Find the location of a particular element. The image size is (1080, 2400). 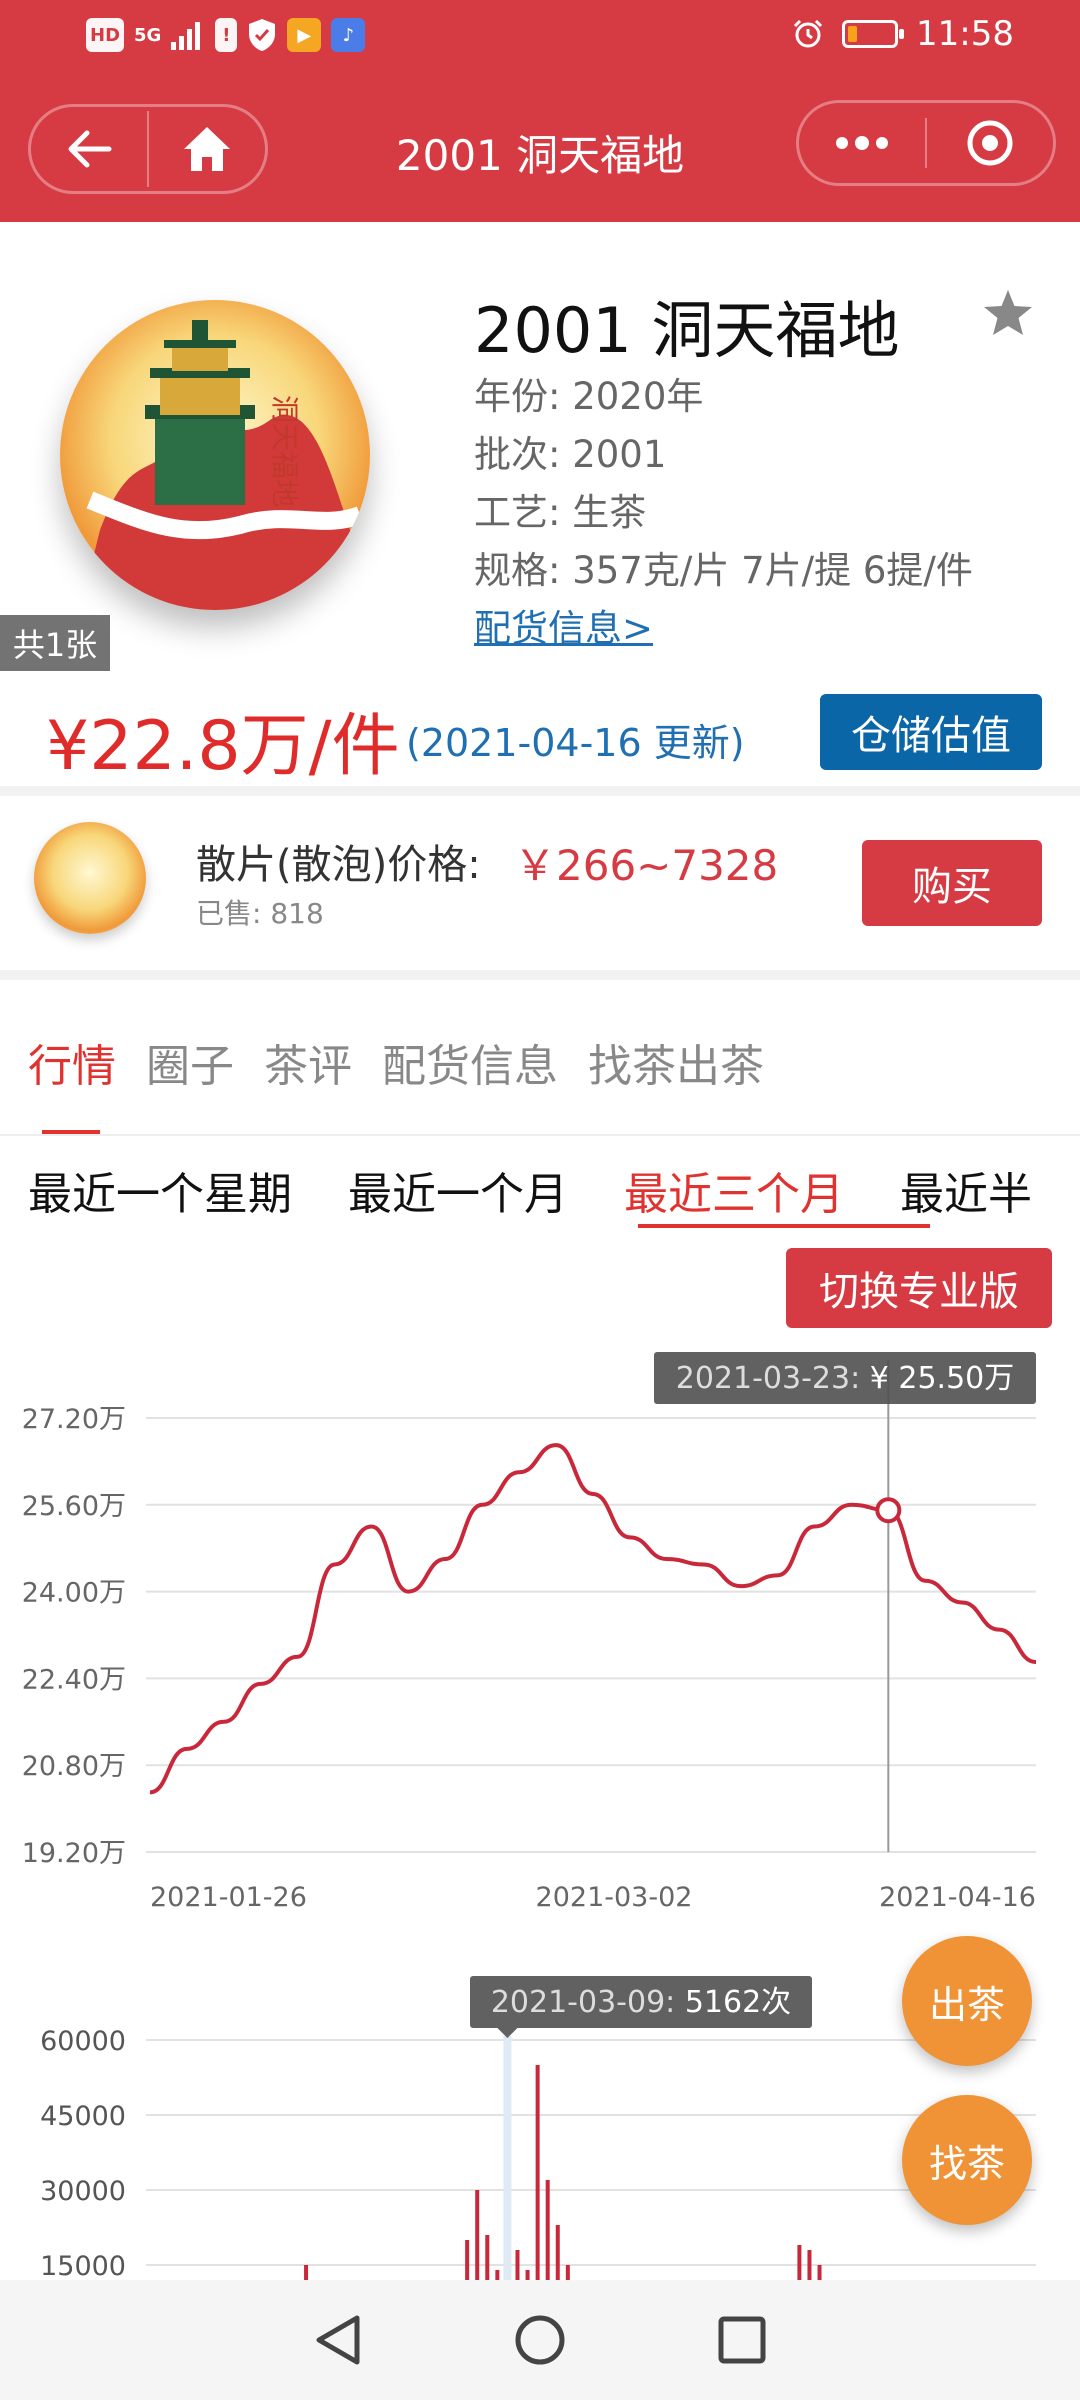

status-left-icons: HD 5G ! ▶ ♪ is located at coordinates (226, 35).